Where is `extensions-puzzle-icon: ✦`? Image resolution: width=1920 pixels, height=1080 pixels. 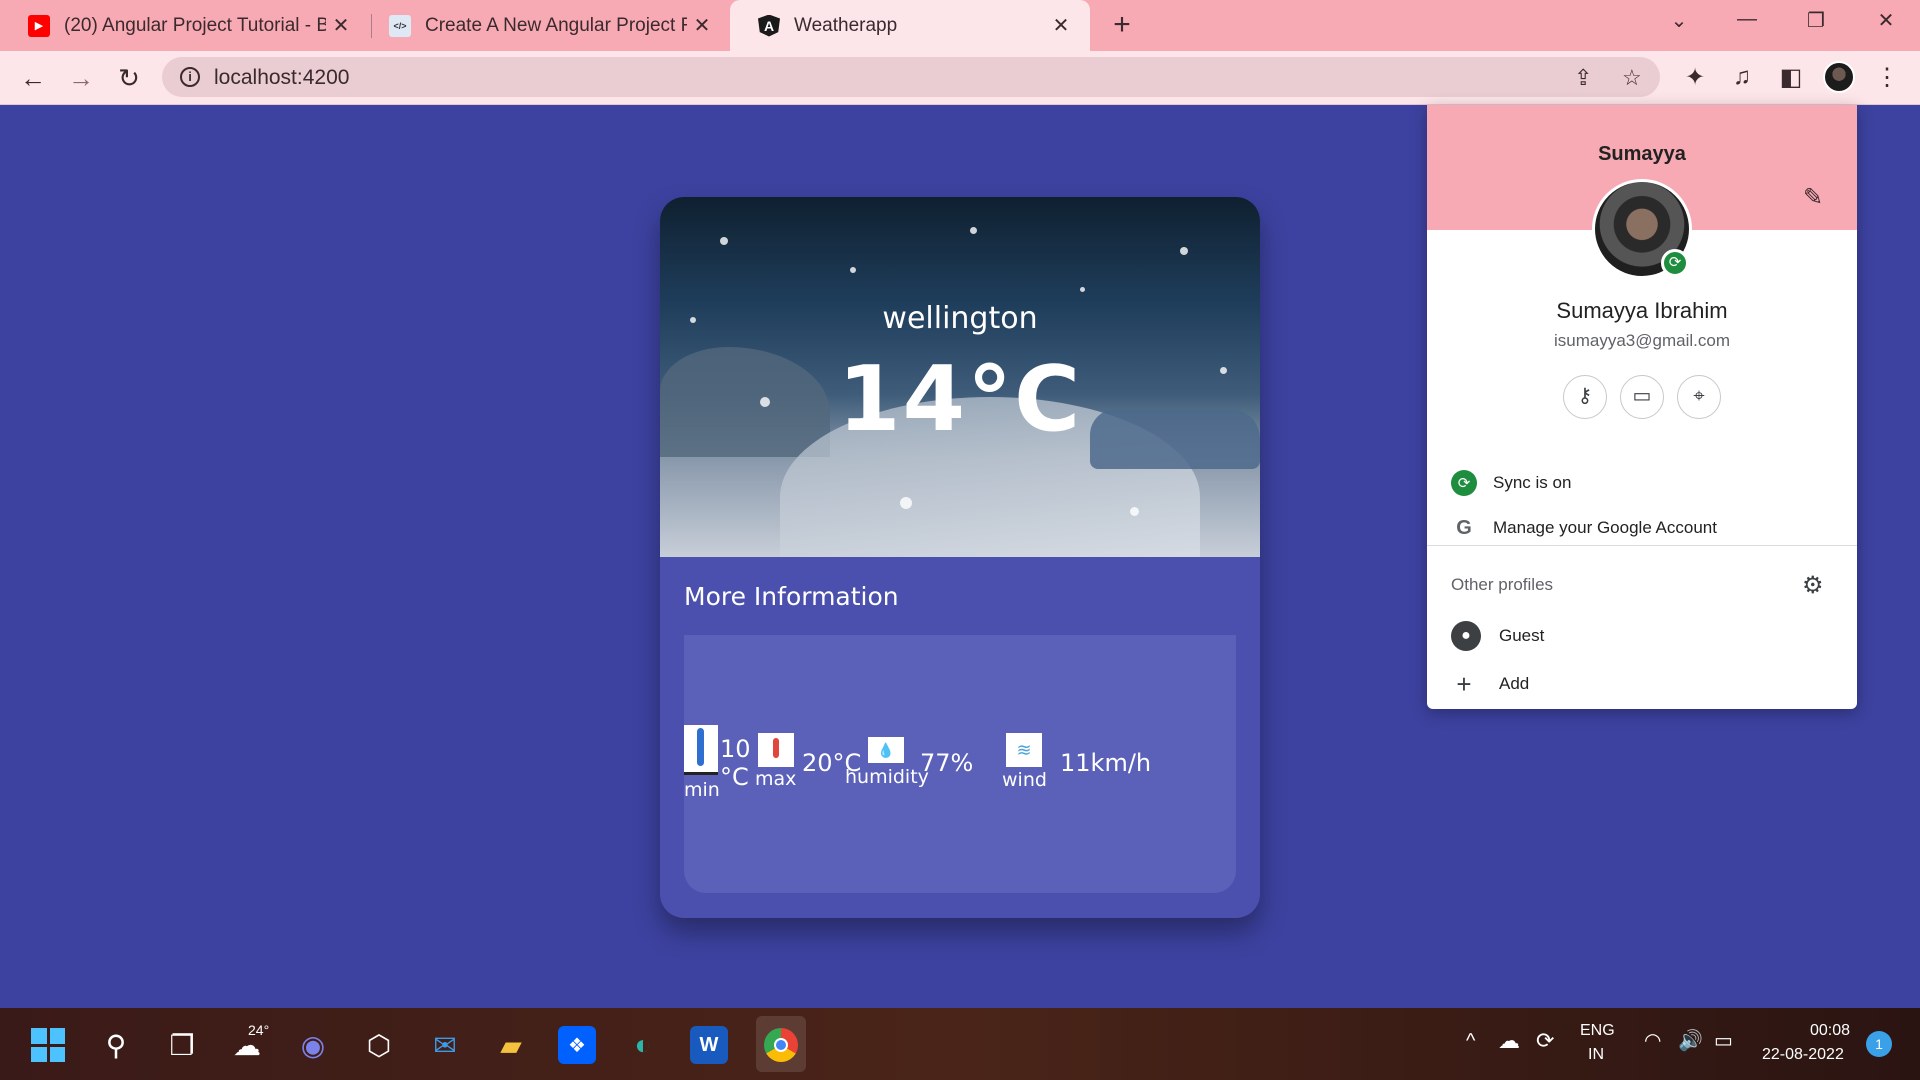 extensions-puzzle-icon: ✦ is located at coordinates (1695, 77).